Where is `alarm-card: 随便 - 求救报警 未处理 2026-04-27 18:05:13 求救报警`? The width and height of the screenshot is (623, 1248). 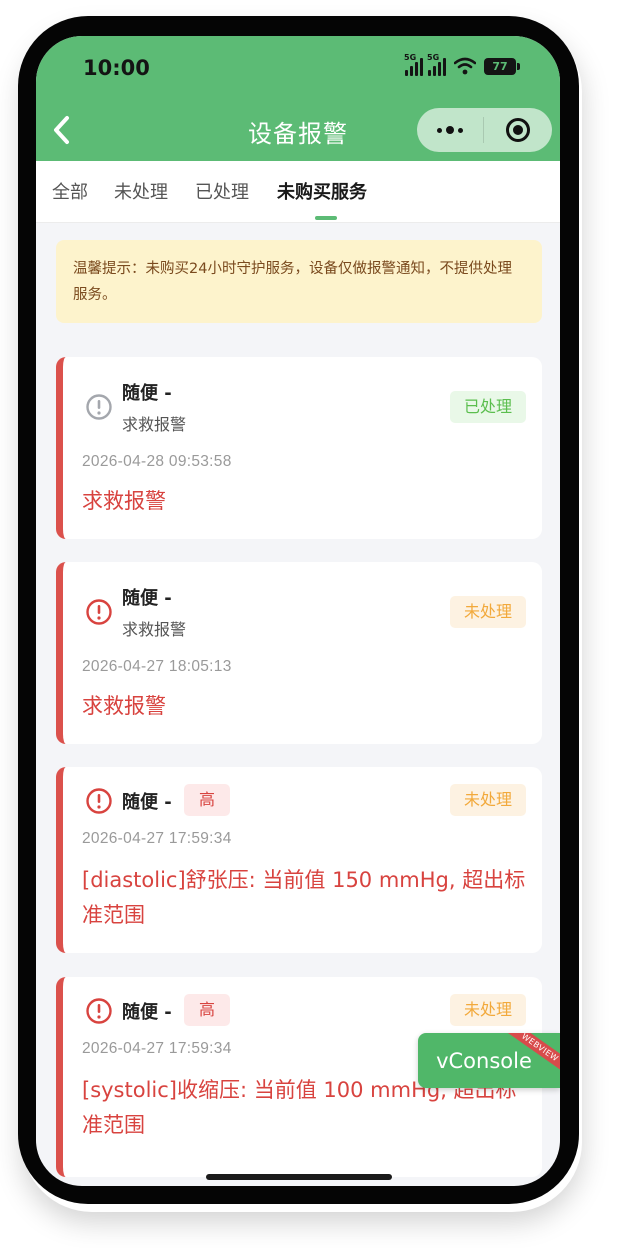
alarm-card: 随便 - 求救报警 未处理 2026-04-27 18:05:13 求救报警 is located at coordinates (299, 653).